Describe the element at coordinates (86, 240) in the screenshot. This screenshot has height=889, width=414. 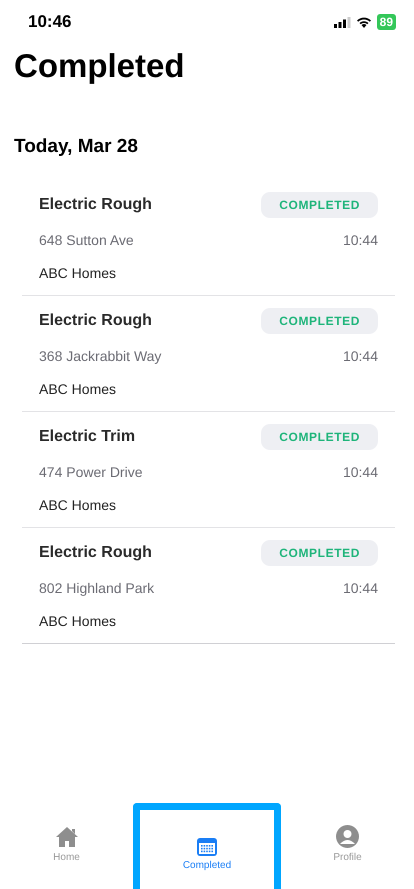
I see `job-address: 648 Sutton Ave` at that location.